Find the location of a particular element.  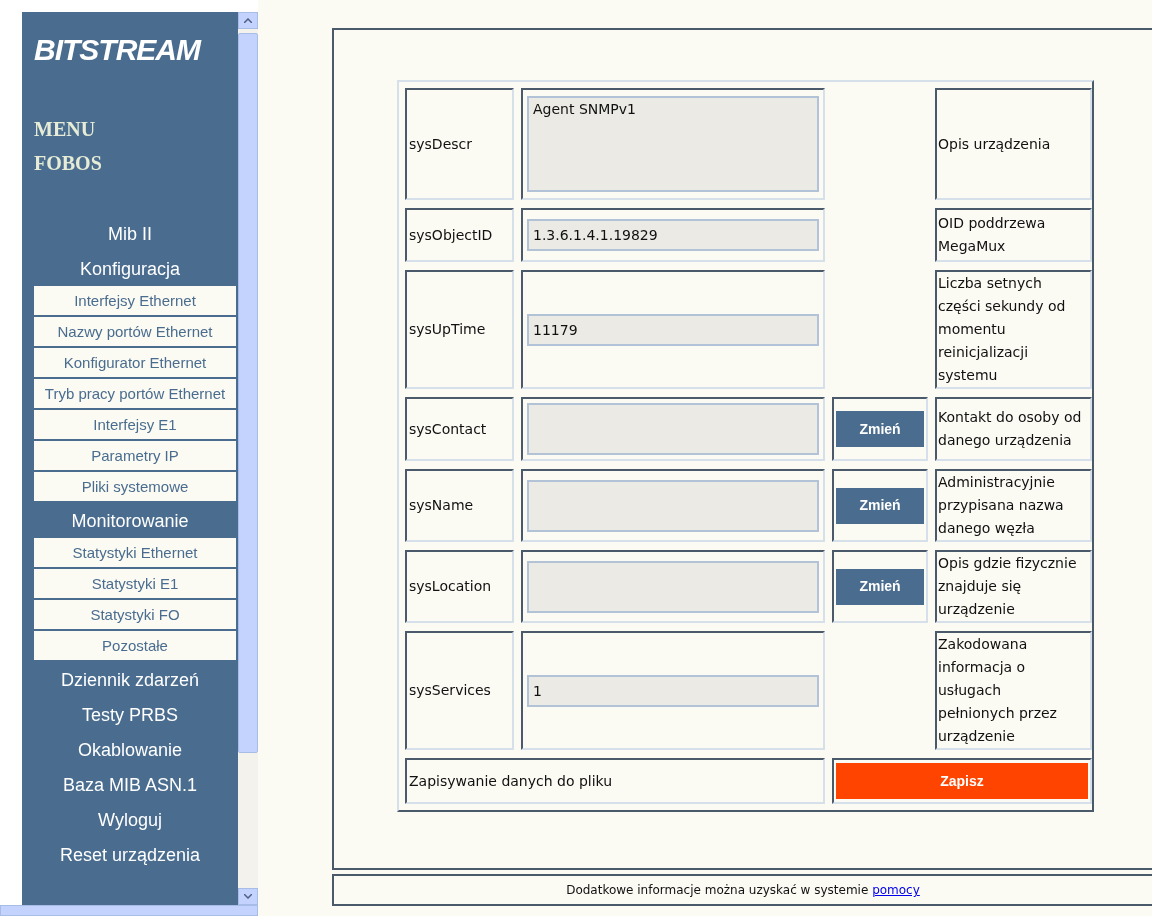

menu-link: Baza MIB ASN.1 is located at coordinates (130, 784).